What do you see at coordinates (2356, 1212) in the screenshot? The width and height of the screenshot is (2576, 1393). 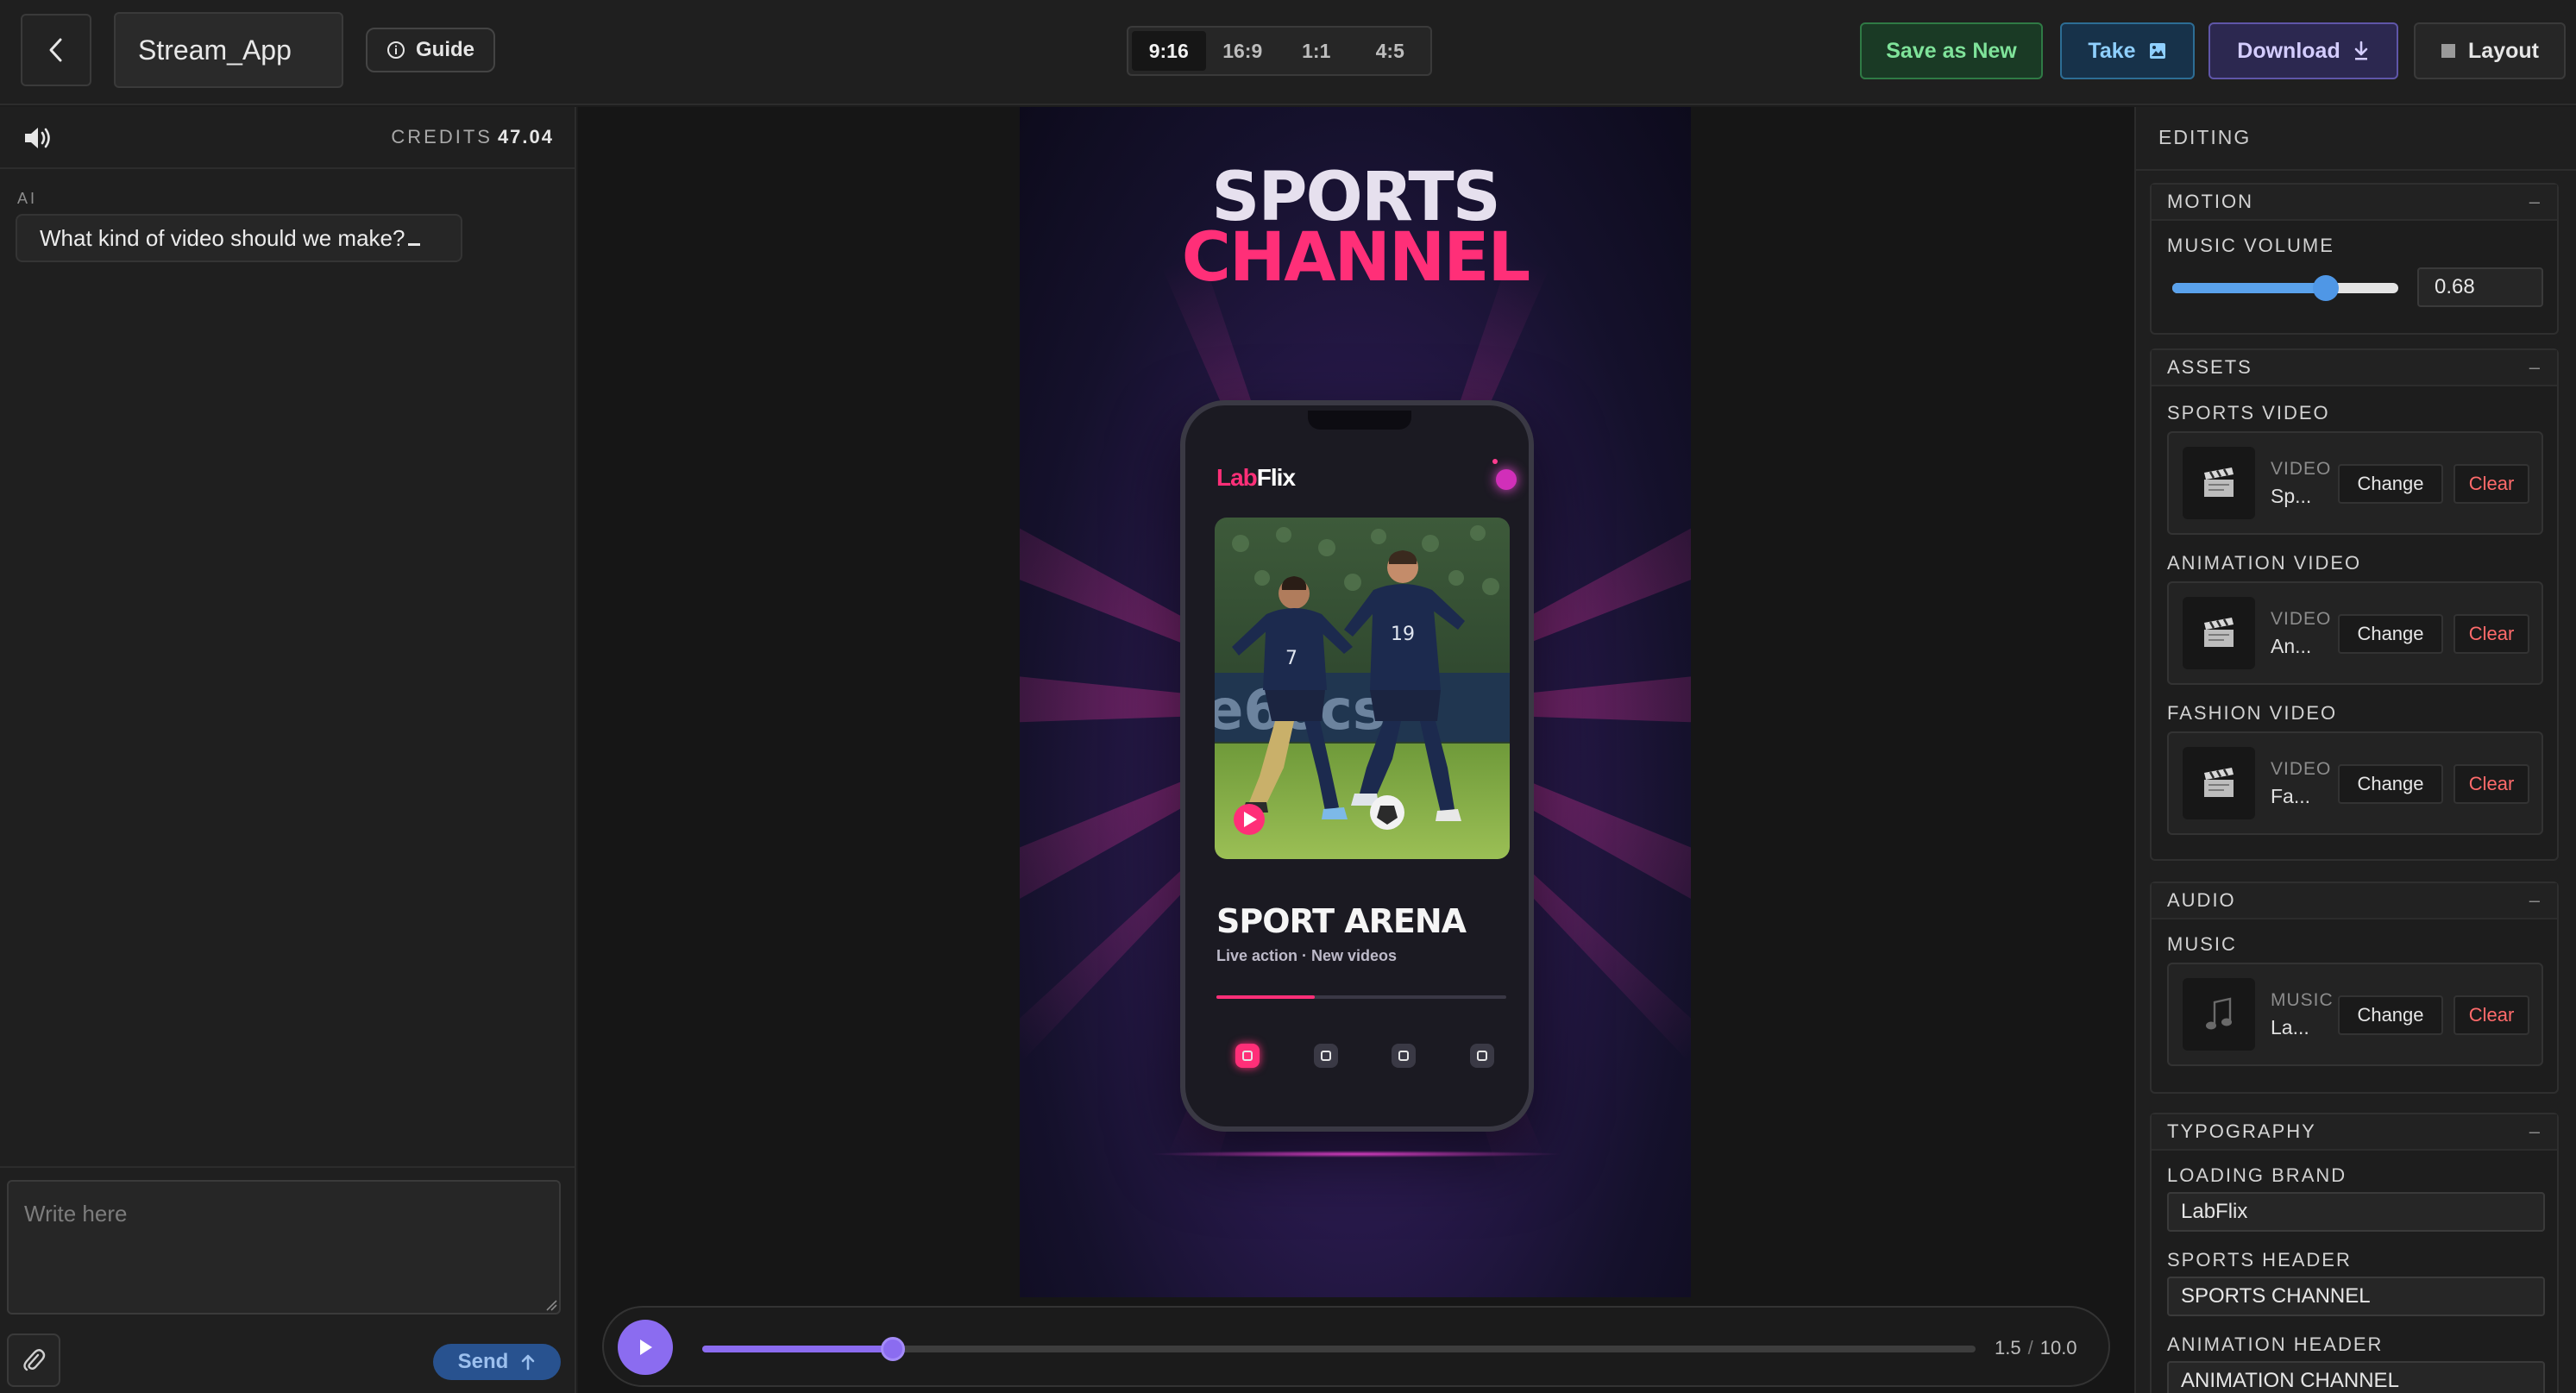 I see `loading-brand-input: LabFlix` at bounding box center [2356, 1212].